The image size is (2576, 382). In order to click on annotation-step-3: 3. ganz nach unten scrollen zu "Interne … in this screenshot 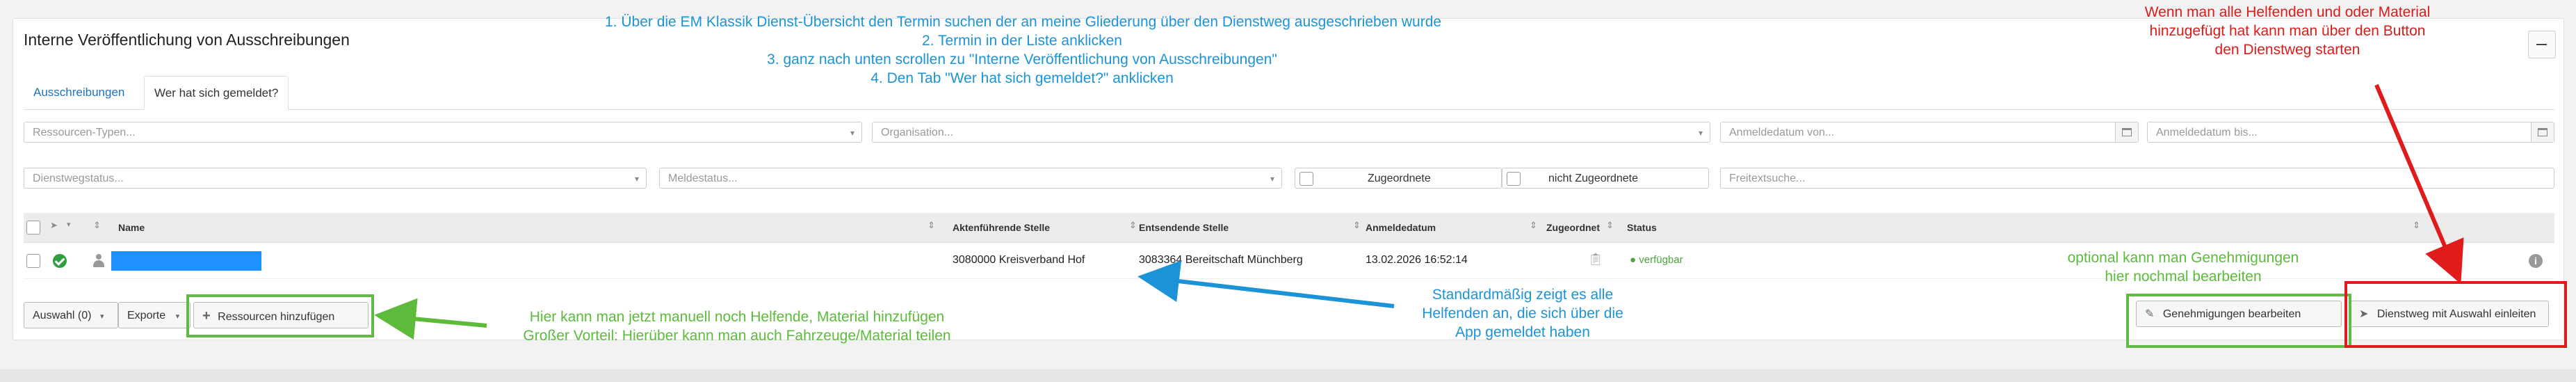, I will do `click(1022, 59)`.